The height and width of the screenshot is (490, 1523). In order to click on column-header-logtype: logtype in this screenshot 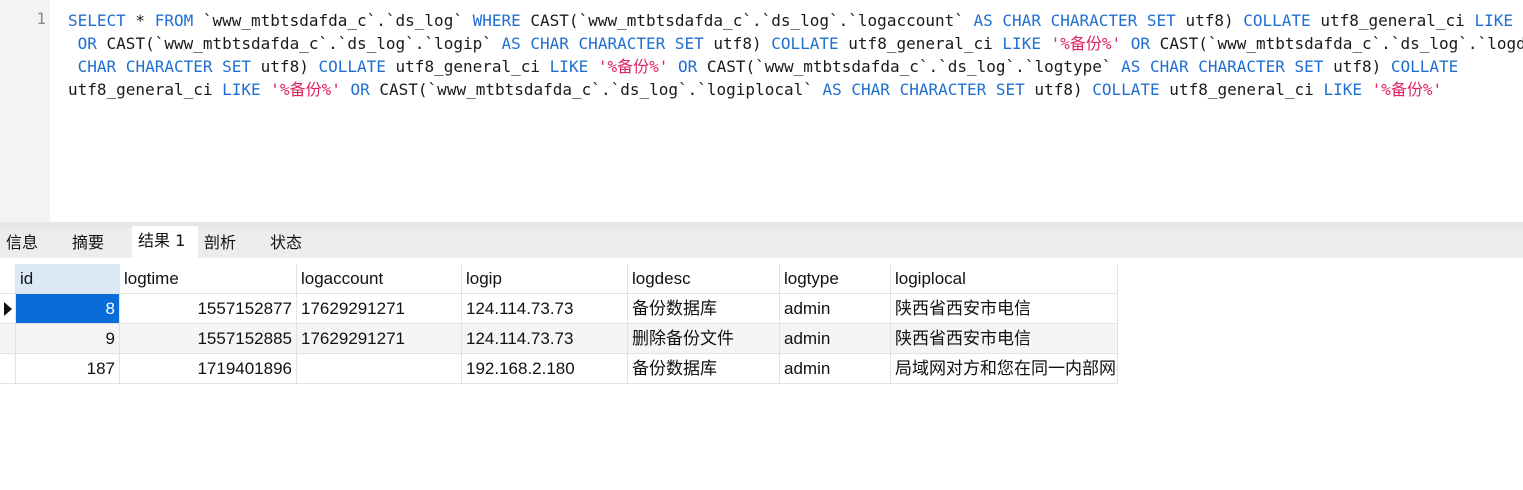, I will do `click(835, 279)`.